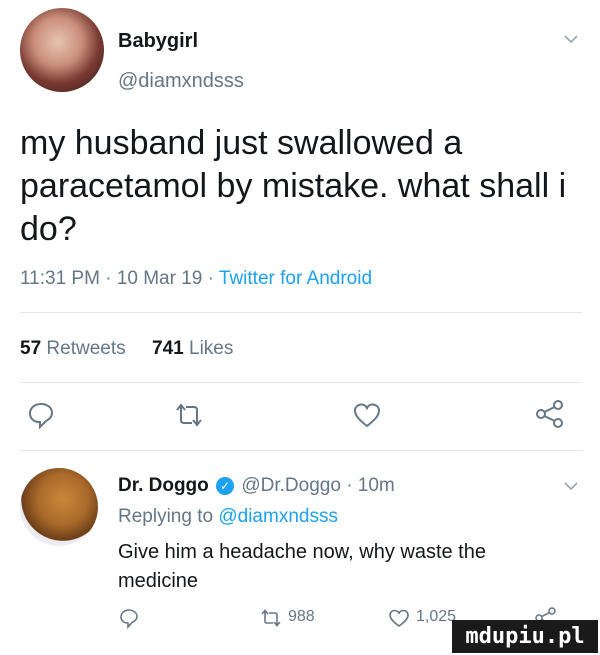 Image resolution: width=600 pixels, height=655 pixels. Describe the element at coordinates (85, 348) in the screenshot. I see `retweets-label: Retweets` at that location.